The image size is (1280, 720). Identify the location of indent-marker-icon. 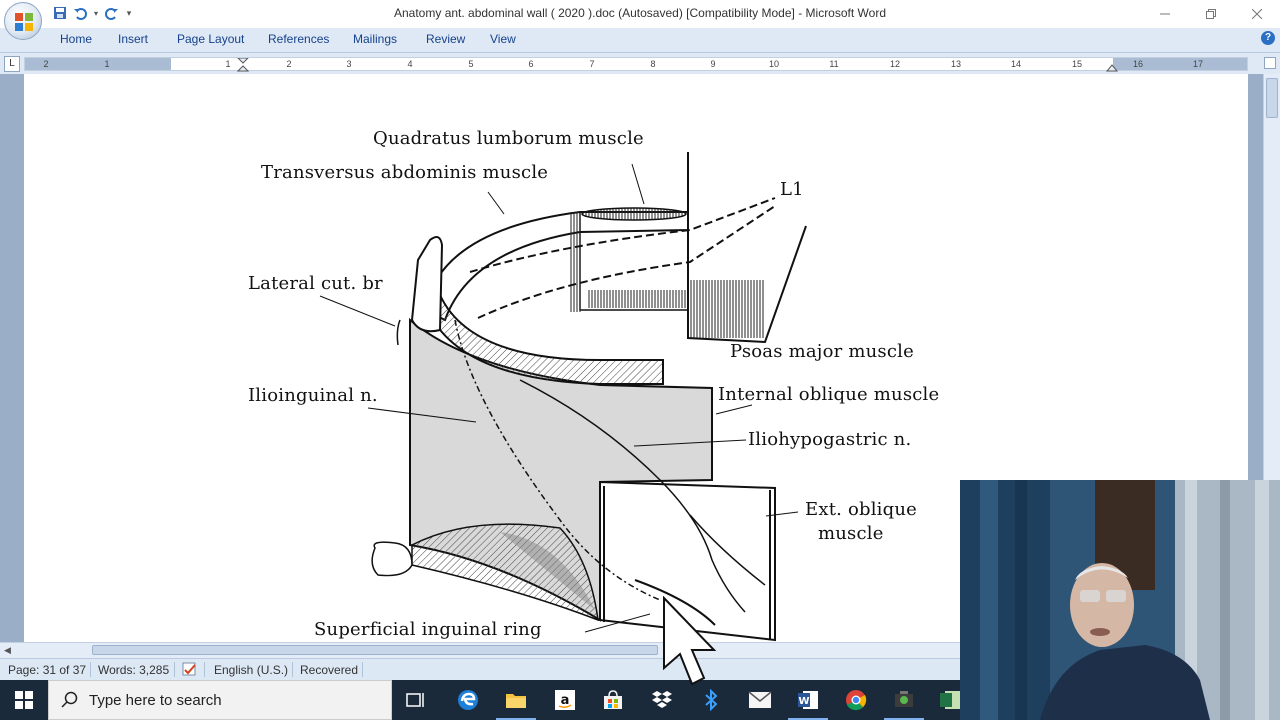
(243, 65).